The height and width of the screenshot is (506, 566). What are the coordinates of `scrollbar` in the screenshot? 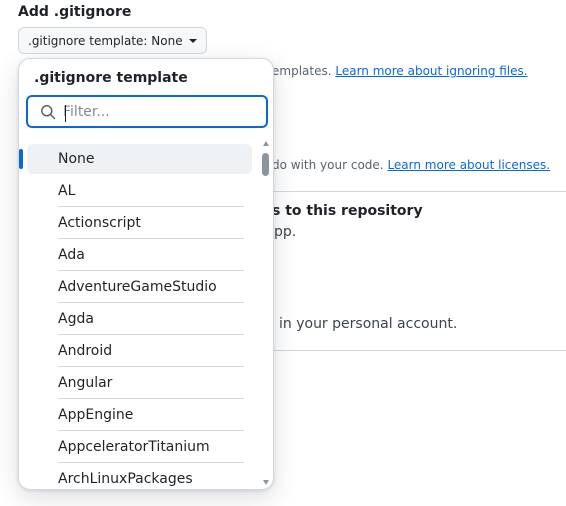 It's located at (266, 314).